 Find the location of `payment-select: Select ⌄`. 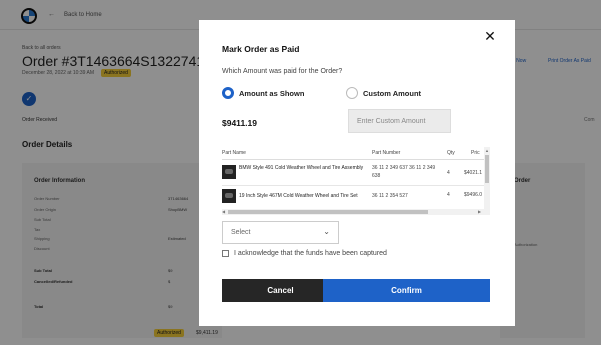

payment-select: Select ⌄ is located at coordinates (280, 232).